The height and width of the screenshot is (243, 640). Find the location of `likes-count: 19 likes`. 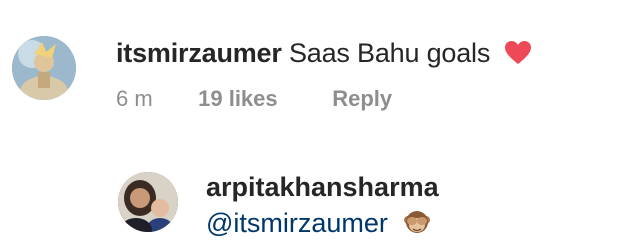

likes-count: 19 likes is located at coordinates (262, 99).